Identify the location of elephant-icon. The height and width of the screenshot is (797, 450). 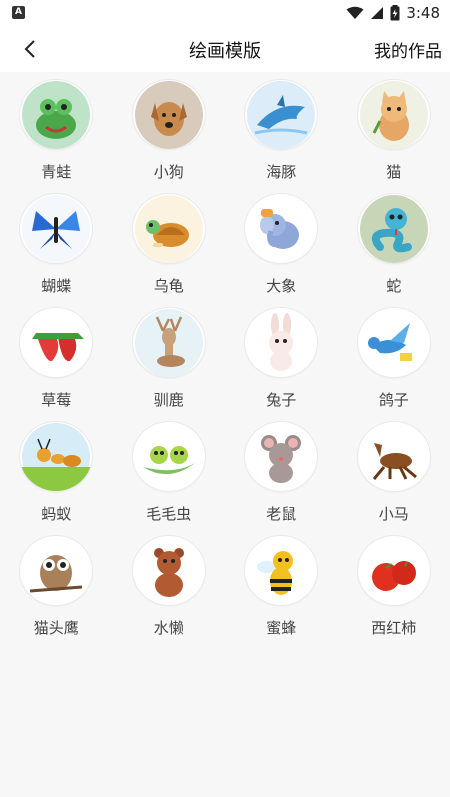
(281, 228).